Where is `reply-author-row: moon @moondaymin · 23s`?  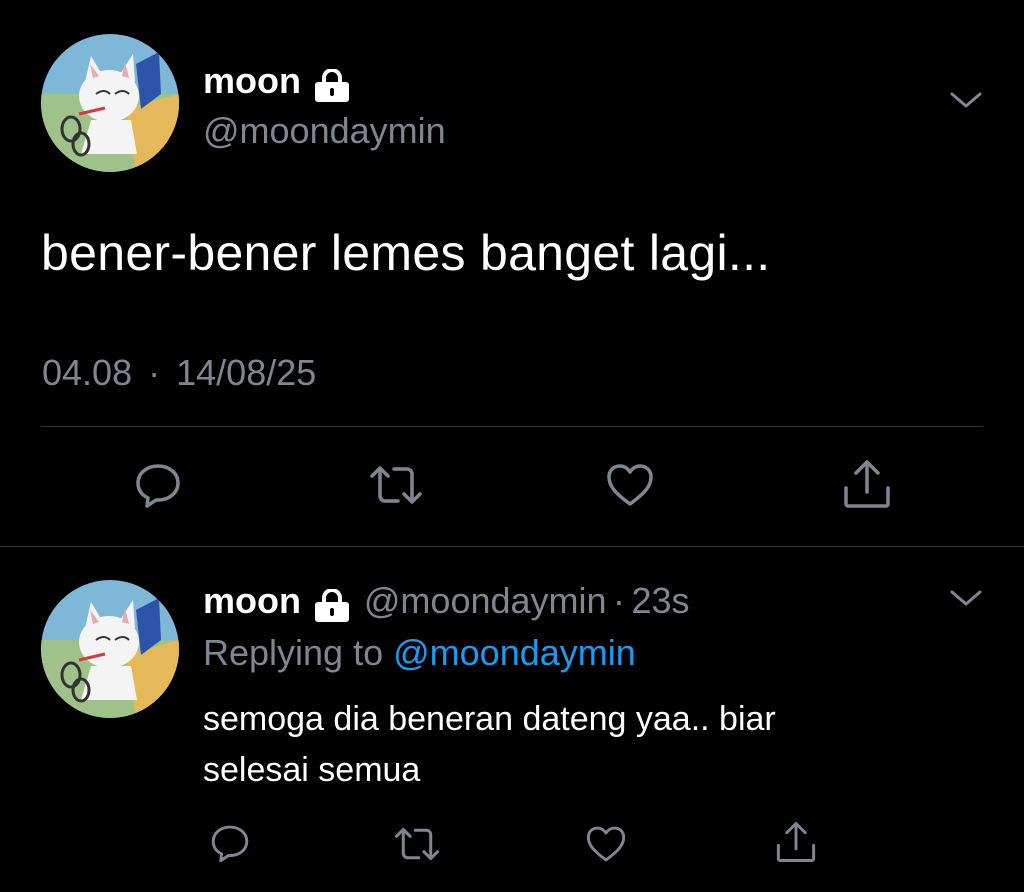
reply-author-row: moon @moondaymin · 23s is located at coordinates (446, 604).